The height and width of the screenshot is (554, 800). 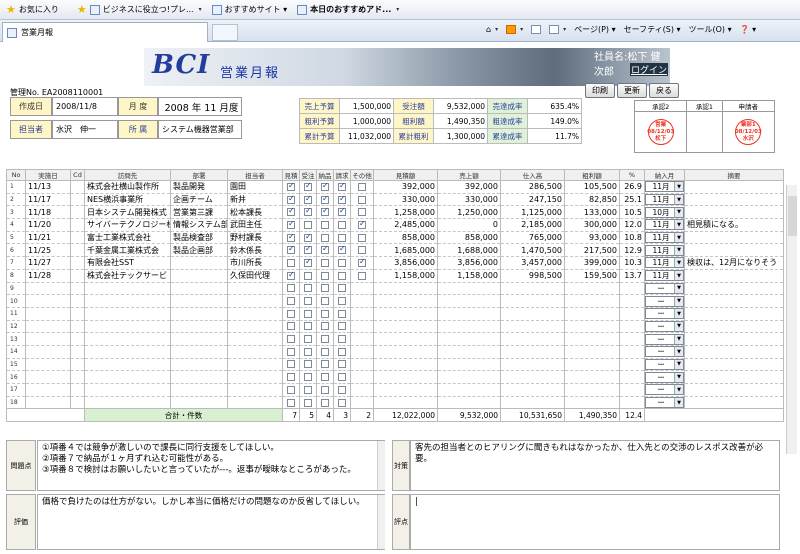 I want to click on sales-cell: 3,856,000, so click(x=469, y=263).